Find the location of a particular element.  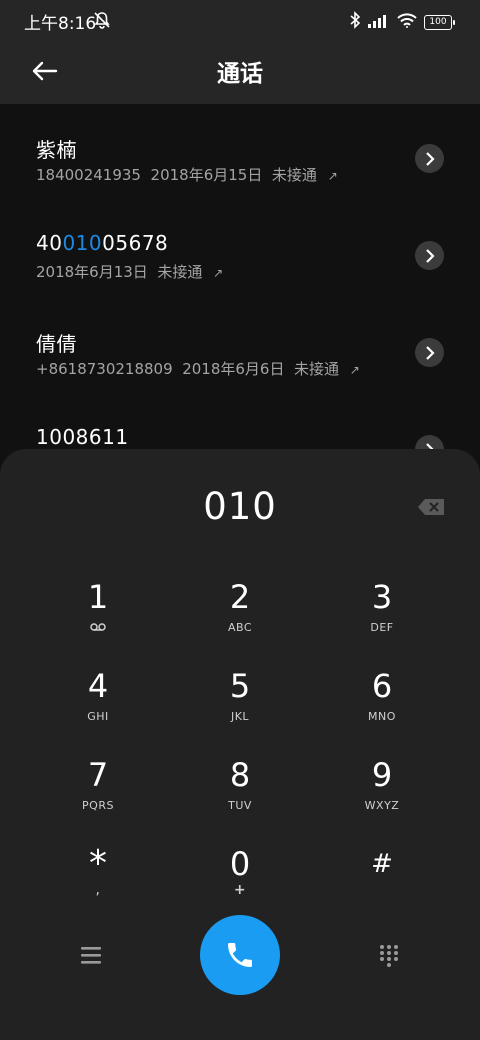

status-time: 上午8:16 is located at coordinates (60, 24).